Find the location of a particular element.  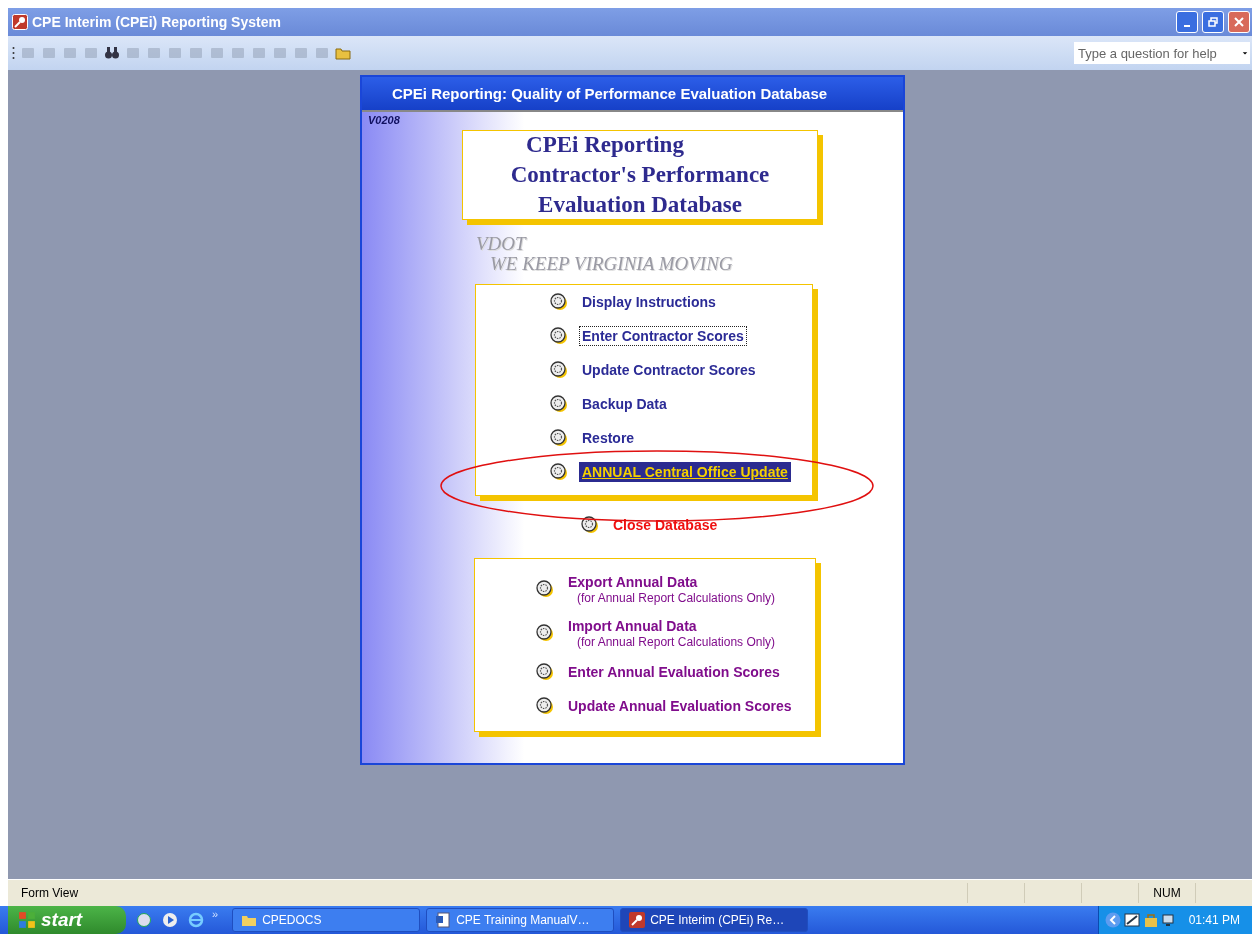

restore-icon is located at coordinates (1213, 22).